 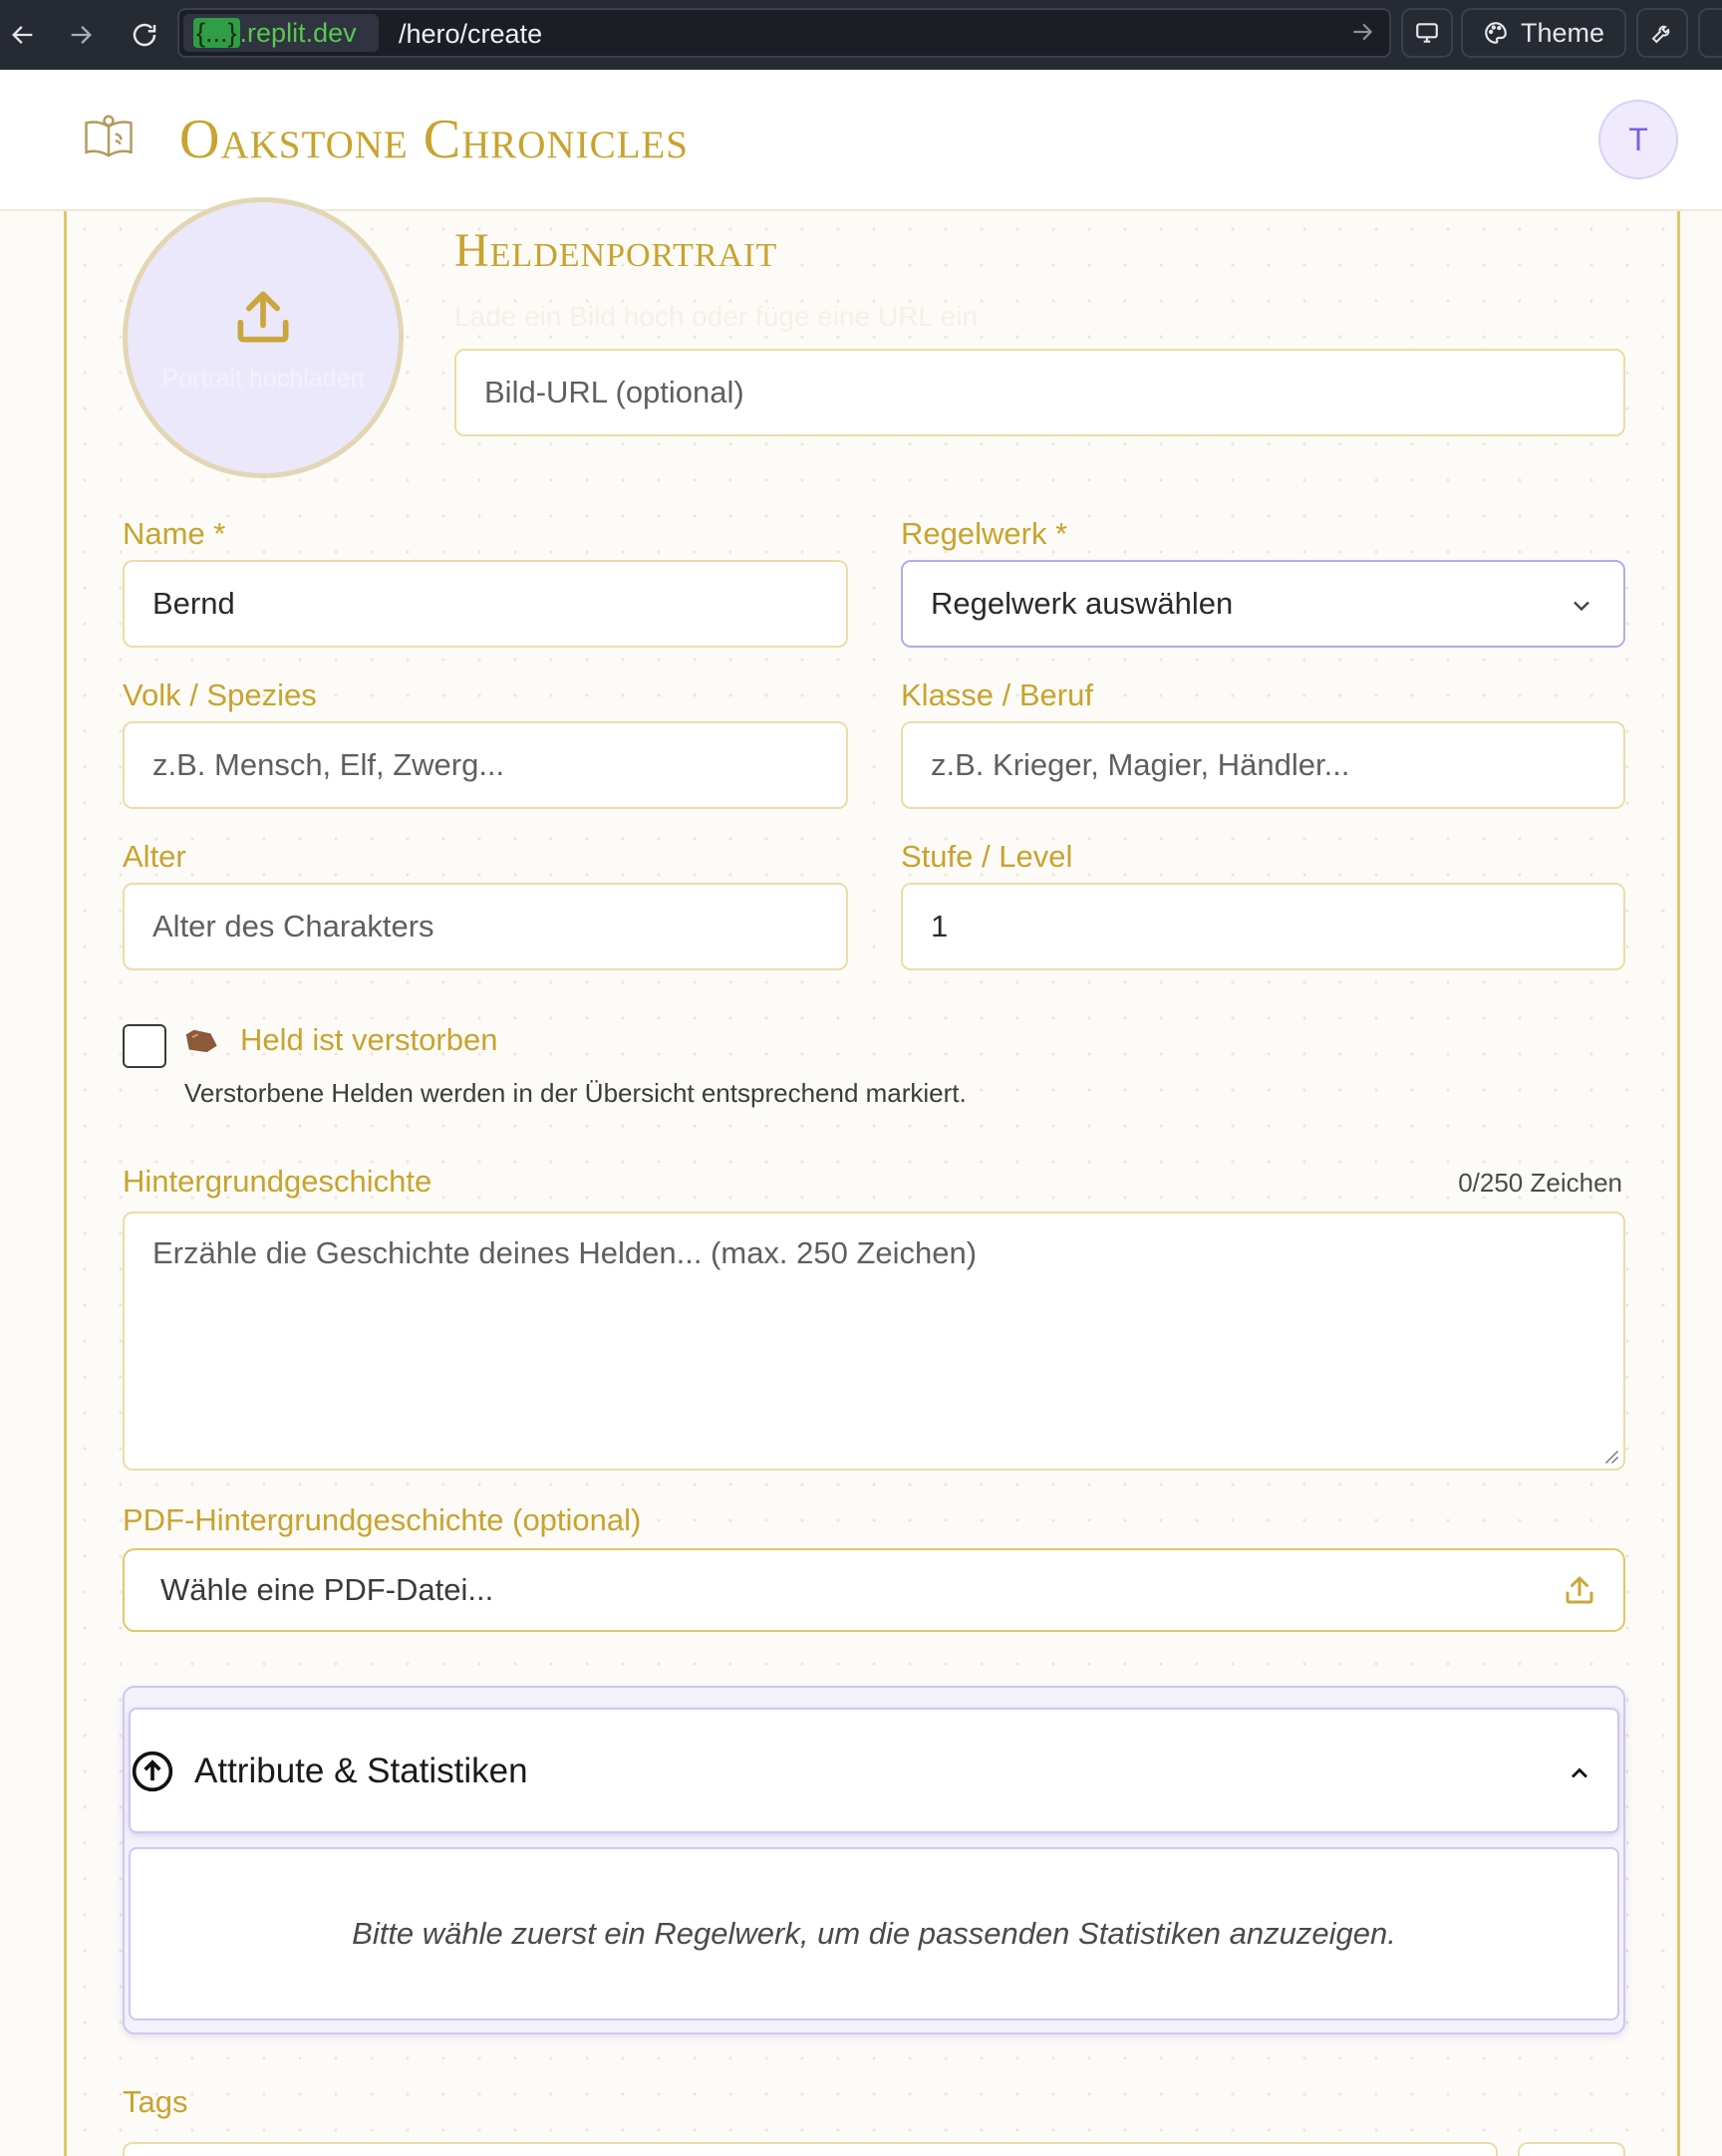 What do you see at coordinates (1263, 604) in the screenshot?
I see `ruleset-select: Regelwerk auswählen` at bounding box center [1263, 604].